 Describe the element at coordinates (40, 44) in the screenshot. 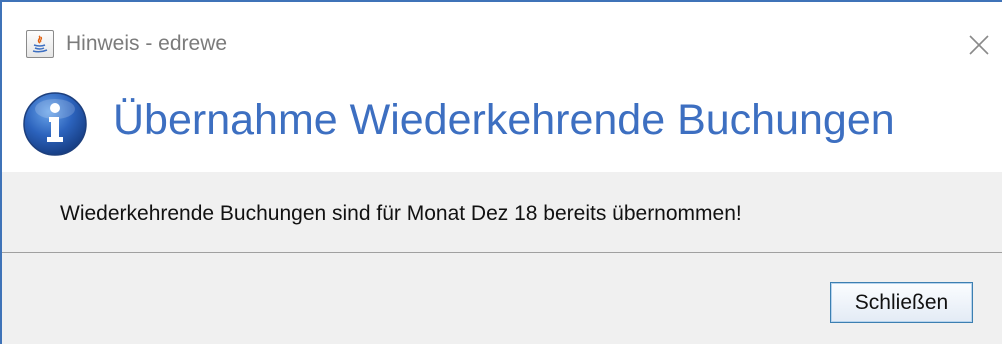

I see `java-app-icon` at that location.